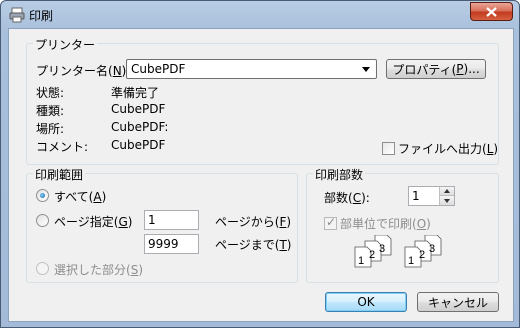 The image size is (520, 328). I want to click on copies-count-label: 部数(C):, so click(347, 198).